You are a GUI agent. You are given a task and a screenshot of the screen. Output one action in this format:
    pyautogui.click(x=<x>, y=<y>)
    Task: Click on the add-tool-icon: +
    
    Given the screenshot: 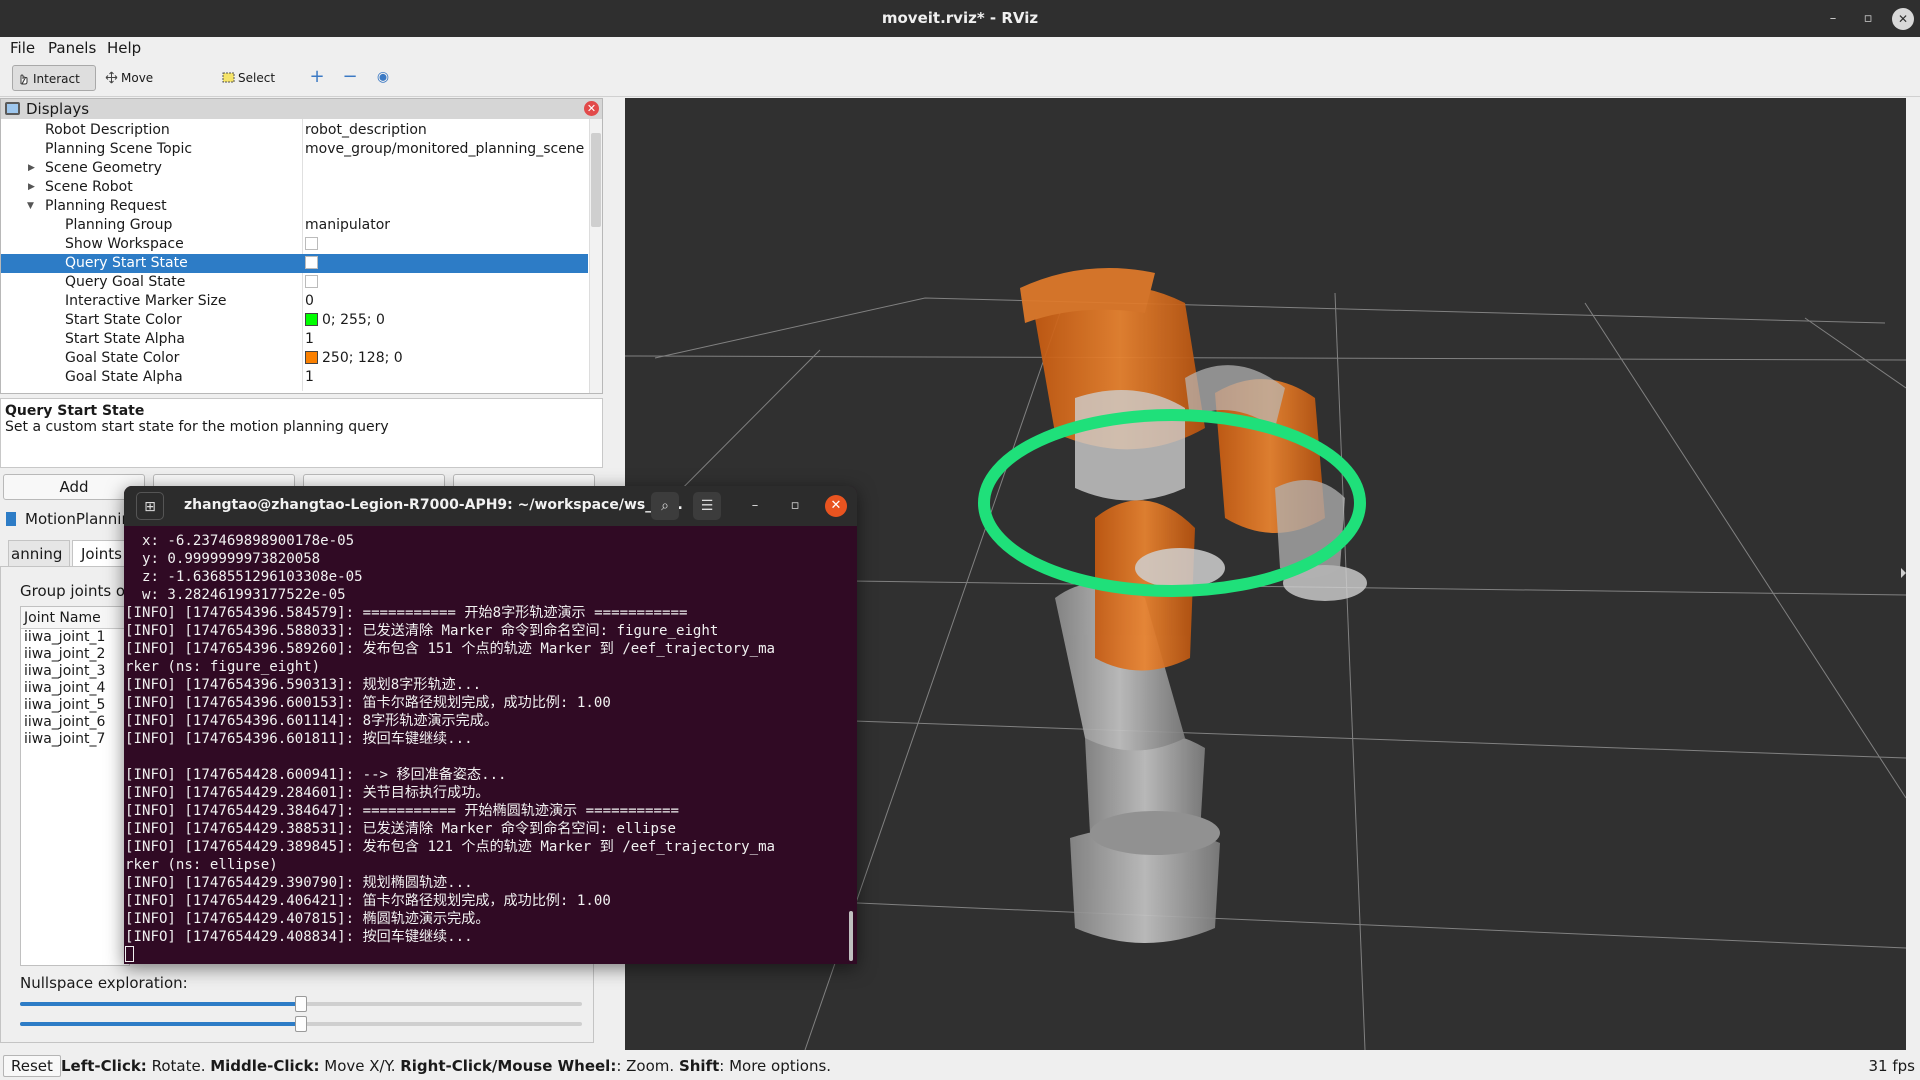 What is the action you would take?
    pyautogui.click(x=317, y=77)
    